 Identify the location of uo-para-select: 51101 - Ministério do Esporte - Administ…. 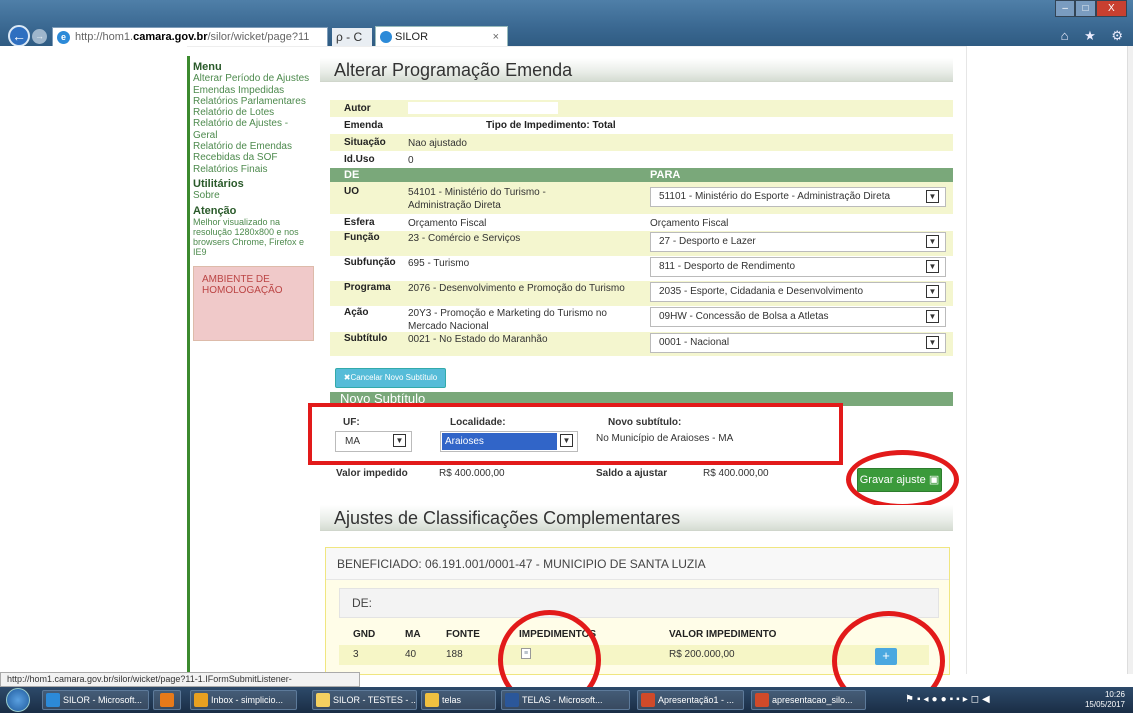
(798, 197).